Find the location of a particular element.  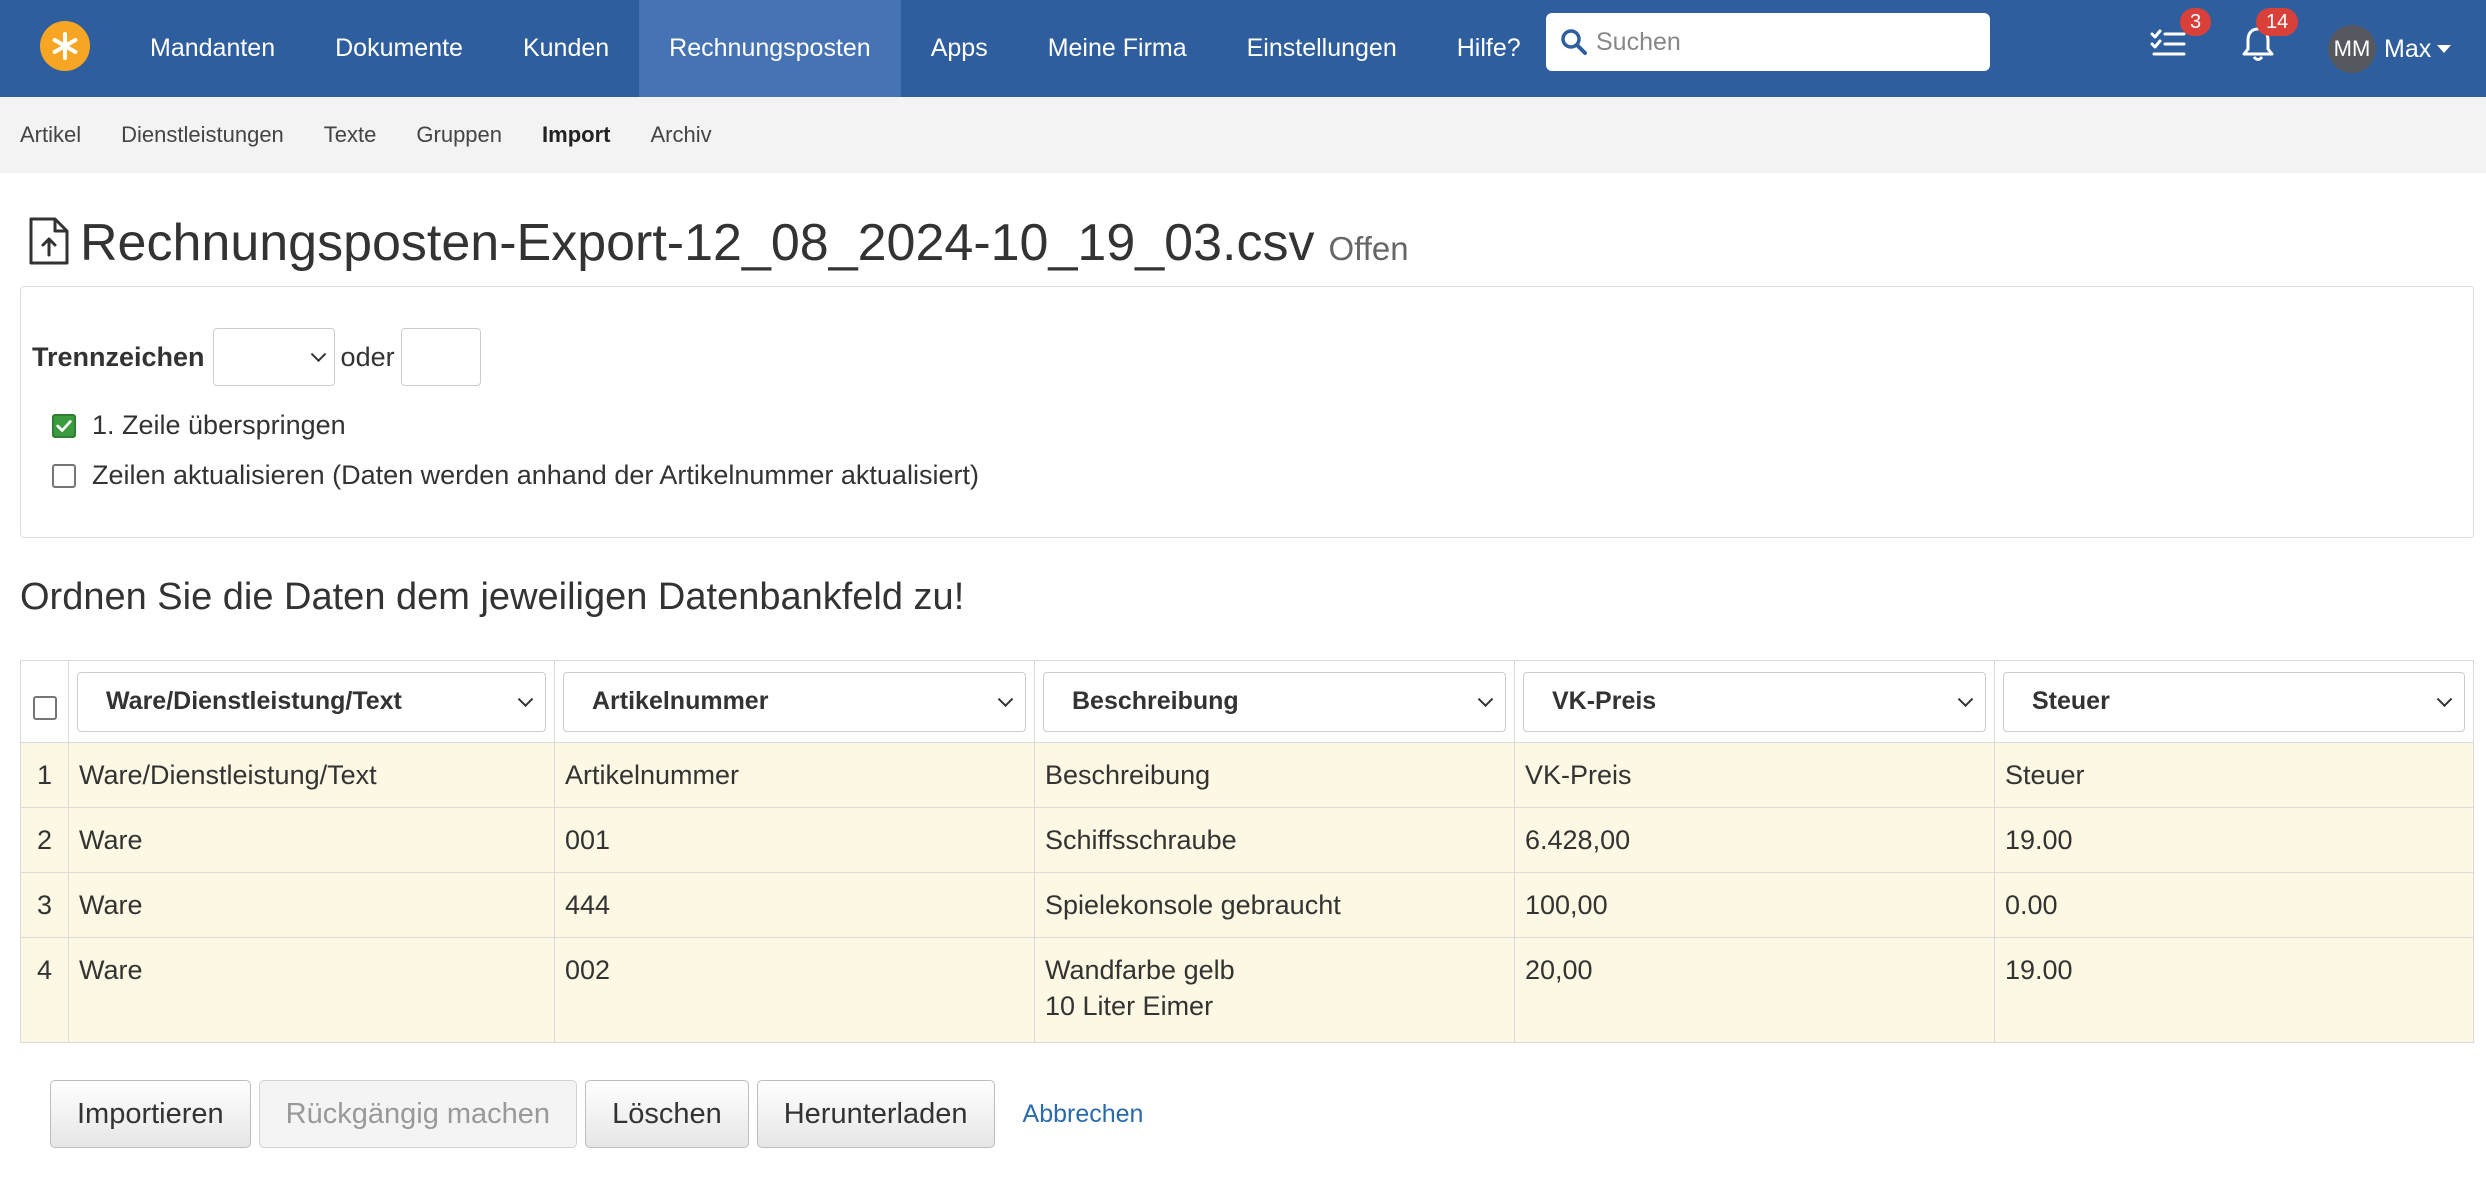

table-cell: Artikelnummer is located at coordinates (794, 775).